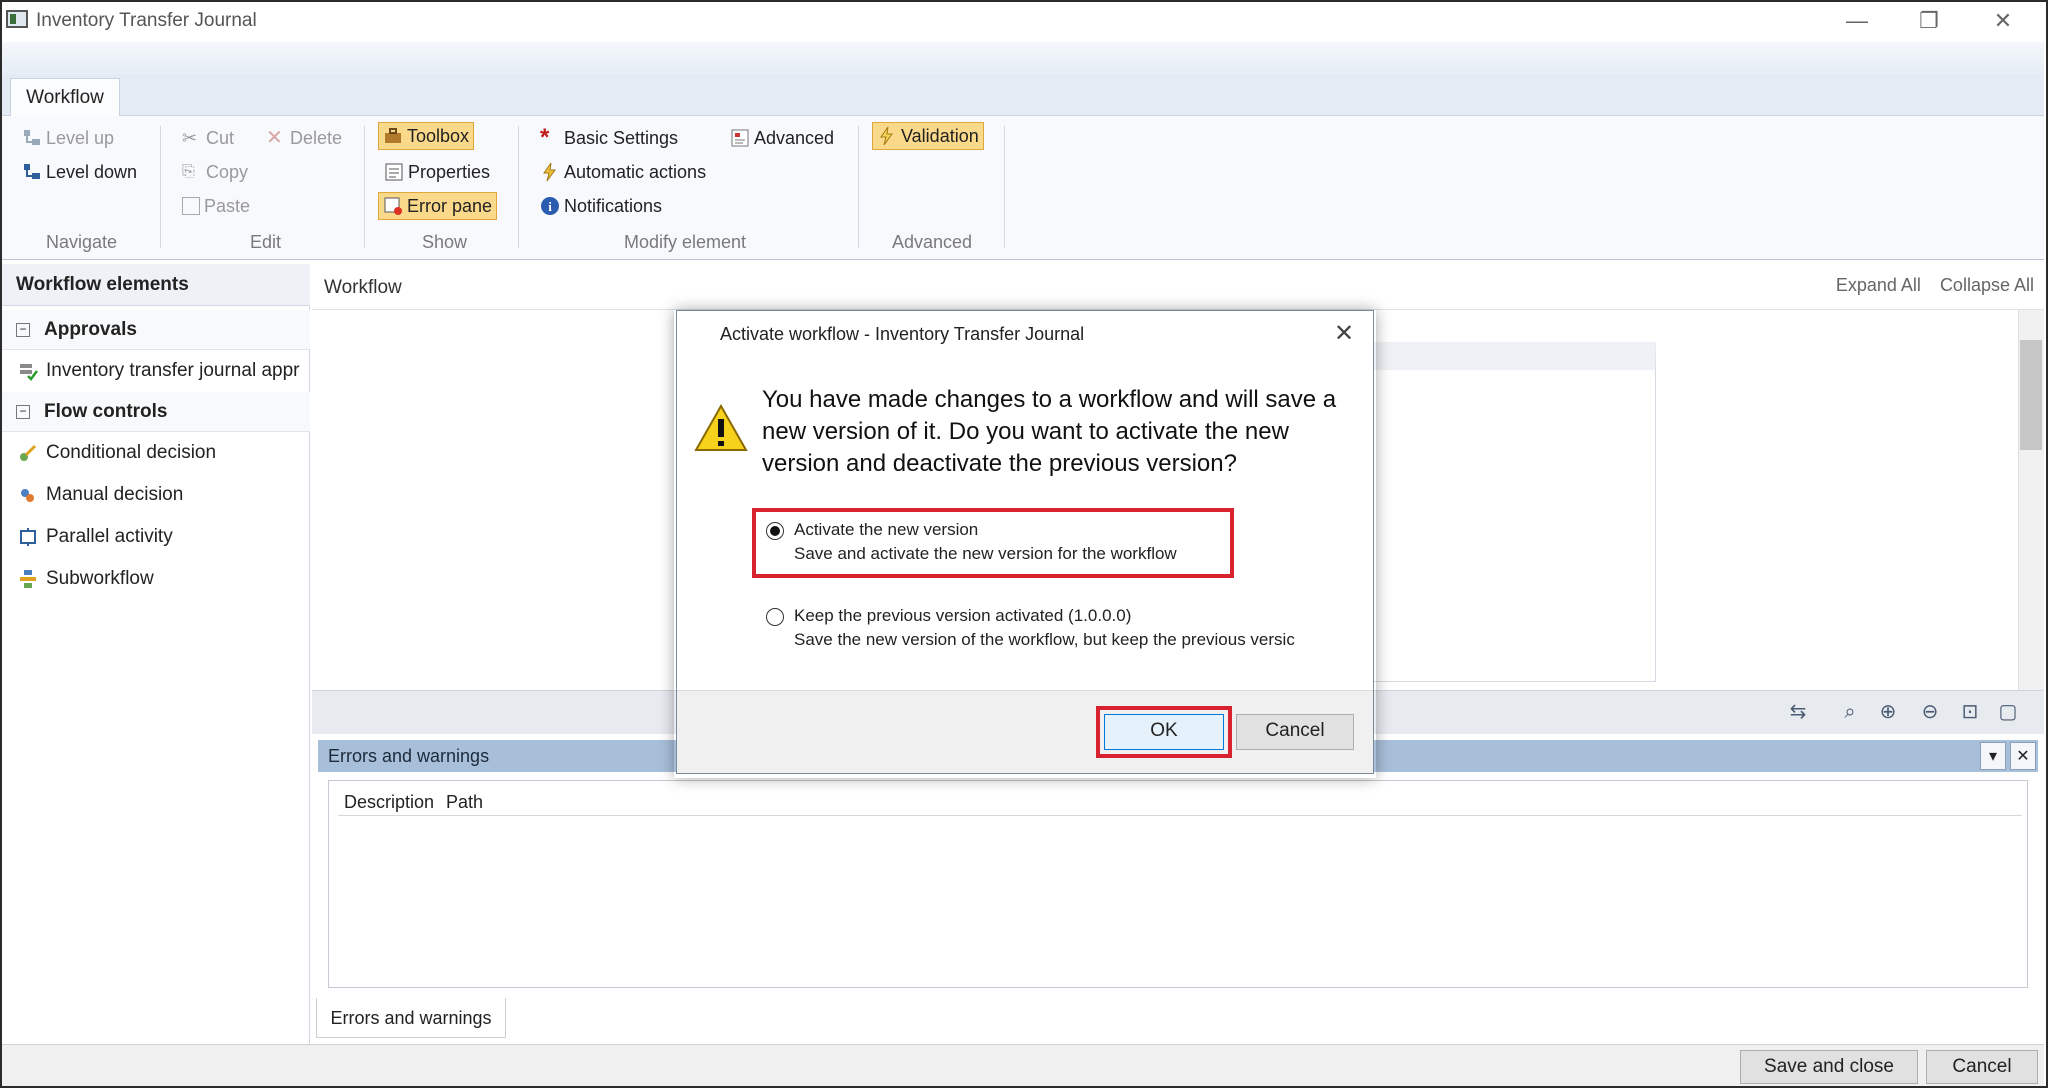  What do you see at coordinates (1878, 285) in the screenshot?
I see `expand-all-link: Expand All` at bounding box center [1878, 285].